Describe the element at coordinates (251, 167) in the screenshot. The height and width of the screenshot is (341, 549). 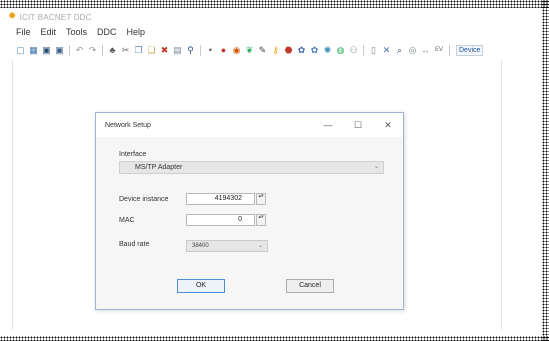
I see `interface-select: MS/TP Adapter ⌄` at that location.